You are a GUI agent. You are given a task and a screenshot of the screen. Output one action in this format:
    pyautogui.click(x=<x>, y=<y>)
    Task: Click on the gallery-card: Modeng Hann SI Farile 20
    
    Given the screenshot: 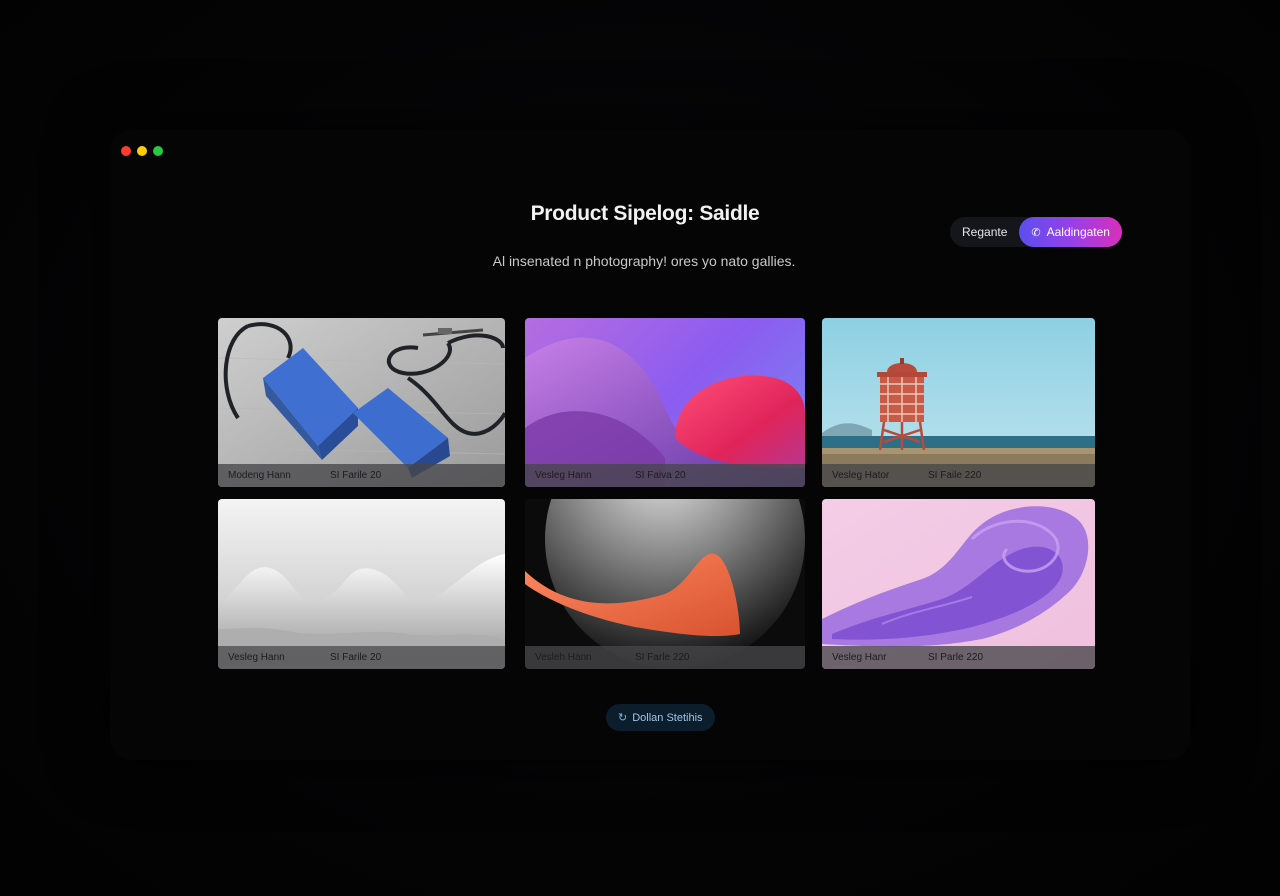 What is the action you would take?
    pyautogui.click(x=361, y=402)
    